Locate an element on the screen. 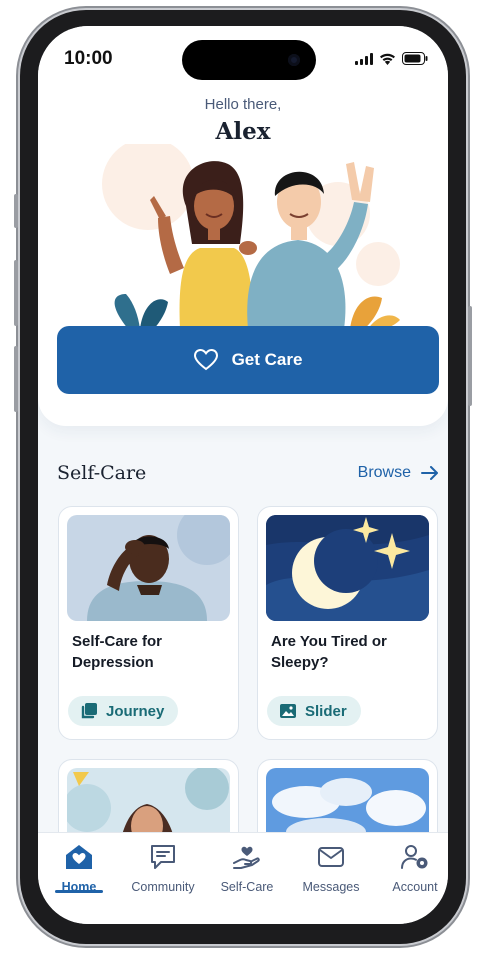 This screenshot has width=485, height=953. journey-stack-icon is located at coordinates (89, 711).